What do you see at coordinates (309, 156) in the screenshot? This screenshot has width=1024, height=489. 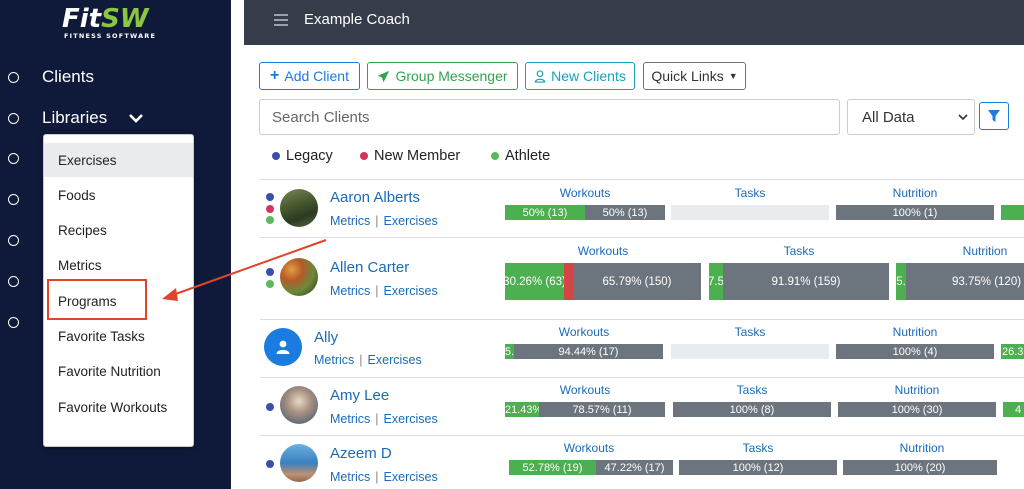 I see `legend-label: Legacy` at bounding box center [309, 156].